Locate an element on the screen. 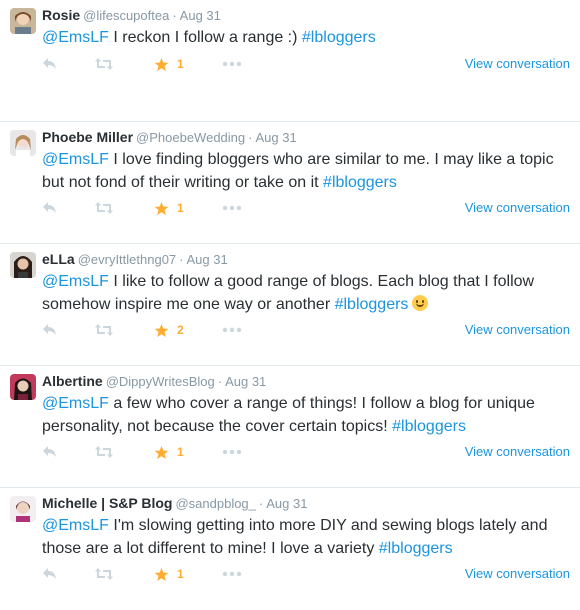 Image resolution: width=580 pixels, height=610 pixels. favorite-button: 2 is located at coordinates (169, 330).